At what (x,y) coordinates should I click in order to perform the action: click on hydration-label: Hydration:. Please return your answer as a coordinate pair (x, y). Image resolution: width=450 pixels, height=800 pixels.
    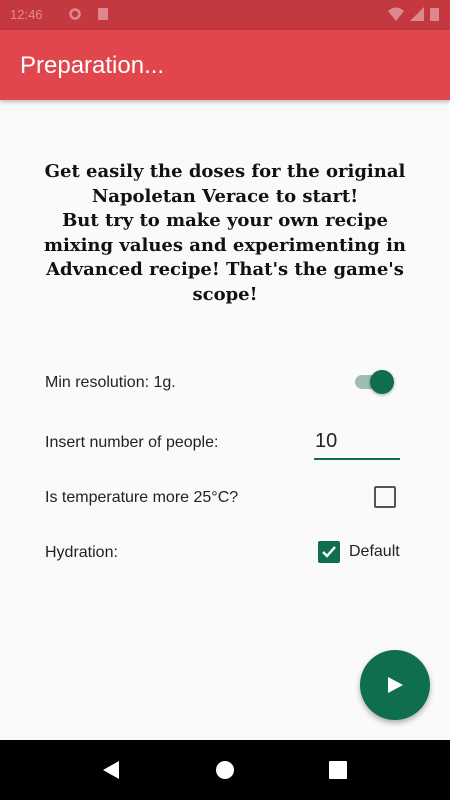
    Looking at the image, I should click on (81, 552).